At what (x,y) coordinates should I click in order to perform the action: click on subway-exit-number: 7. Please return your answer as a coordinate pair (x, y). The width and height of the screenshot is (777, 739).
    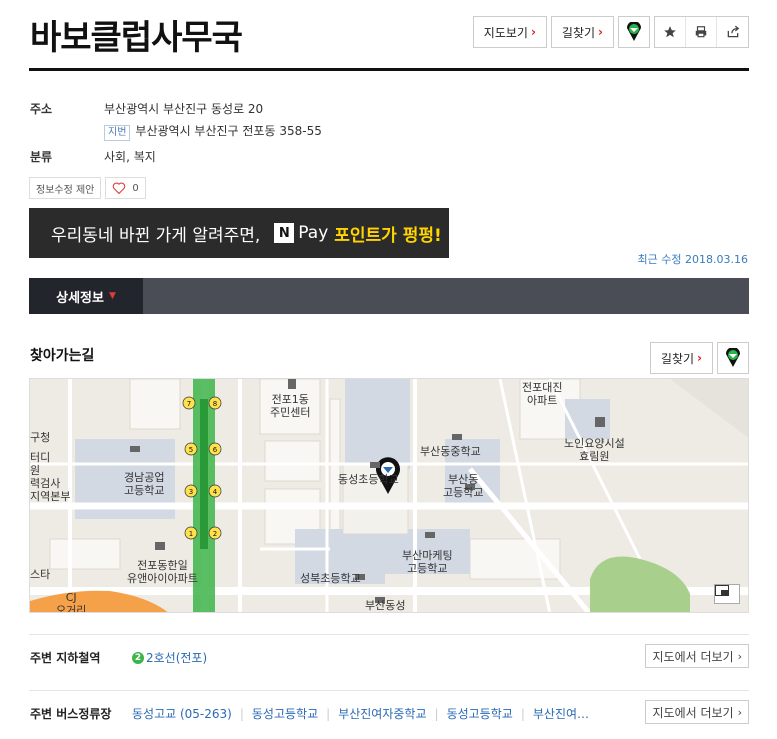
    Looking at the image, I should click on (189, 404).